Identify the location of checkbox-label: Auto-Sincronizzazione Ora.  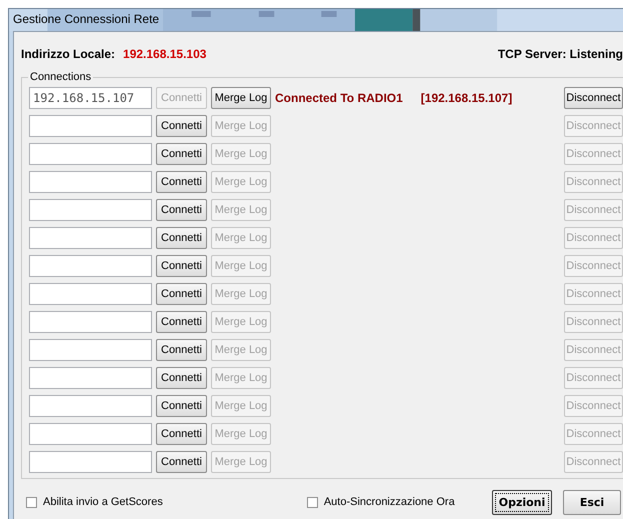
(389, 502).